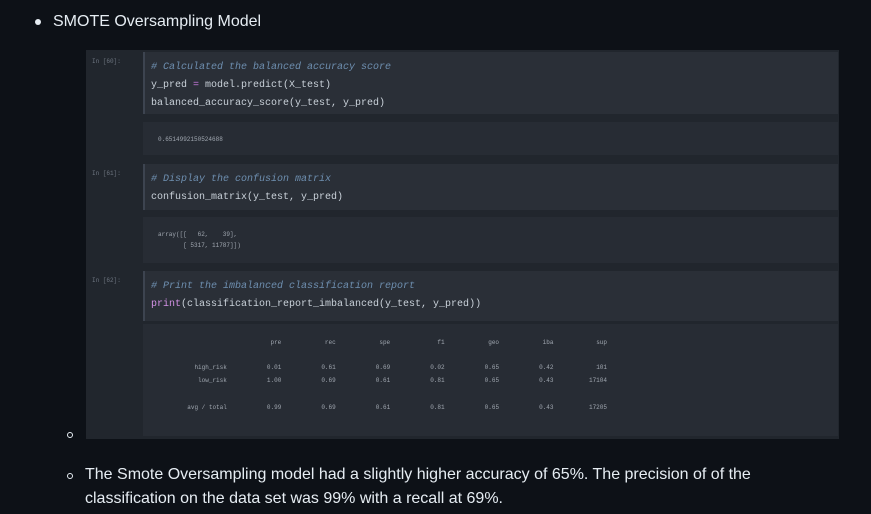 Image resolution: width=871 pixels, height=514 pixels. I want to click on report-header-pre: pre, so click(276, 342).